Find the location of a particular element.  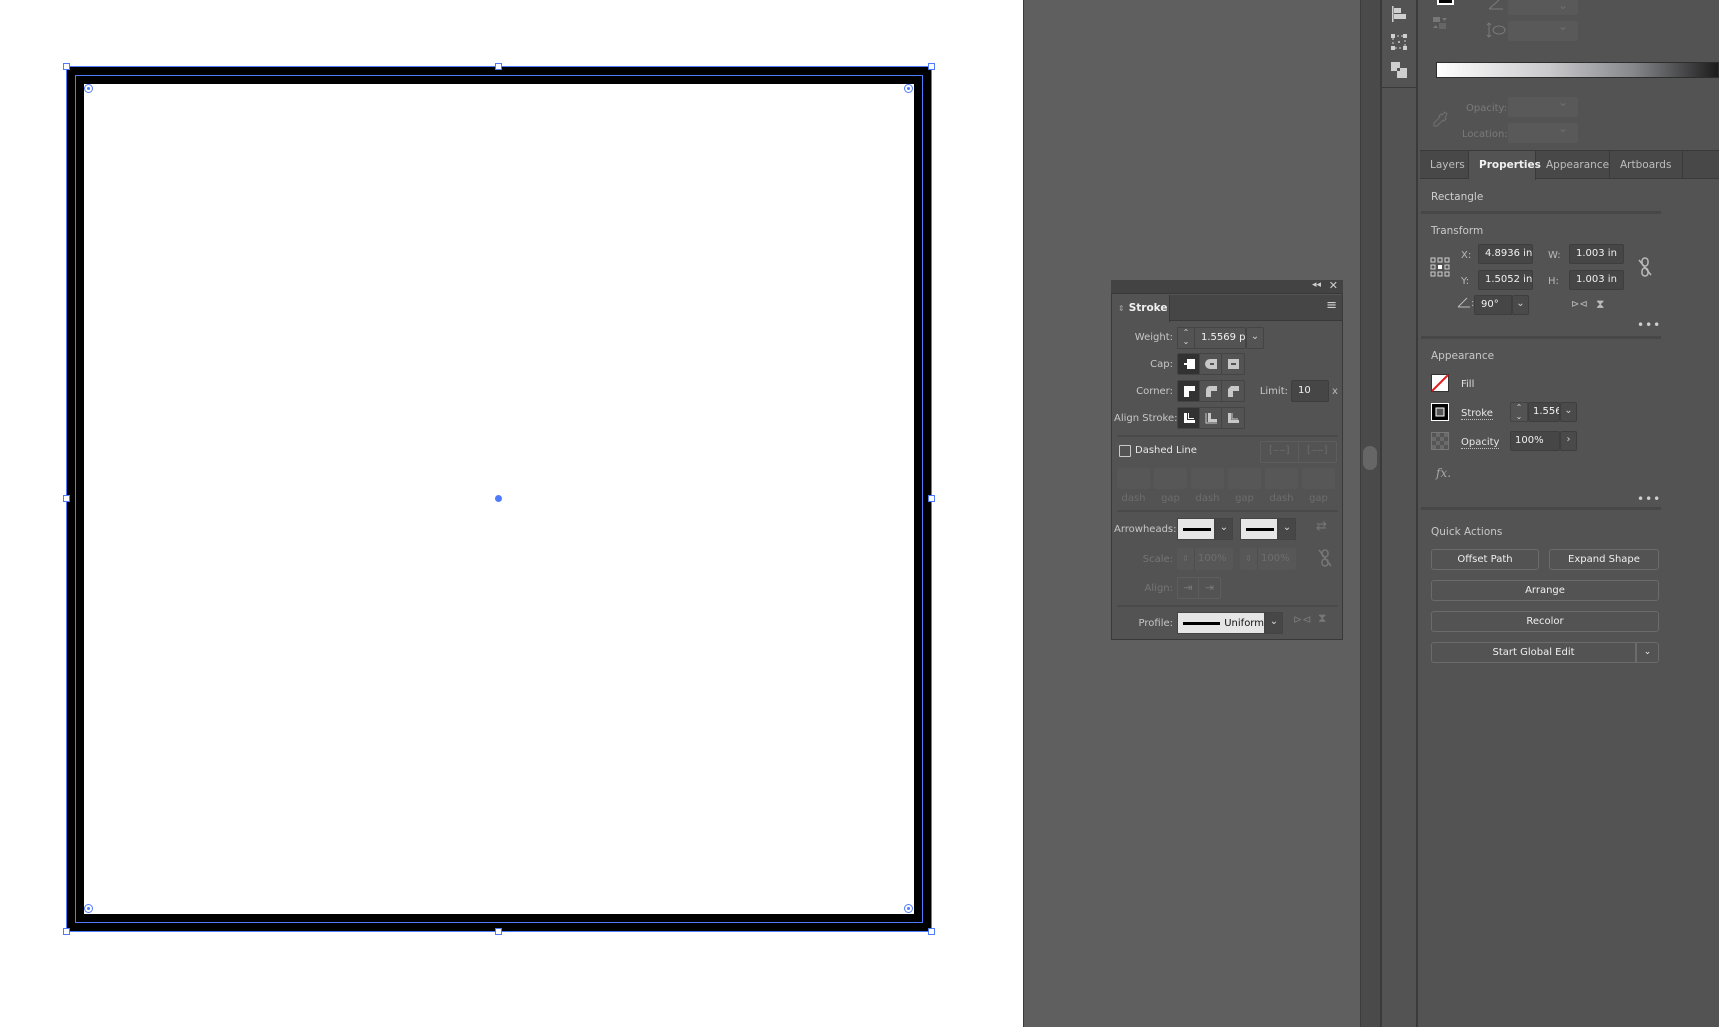

resize-handle-bottom-right is located at coordinates (931, 931).